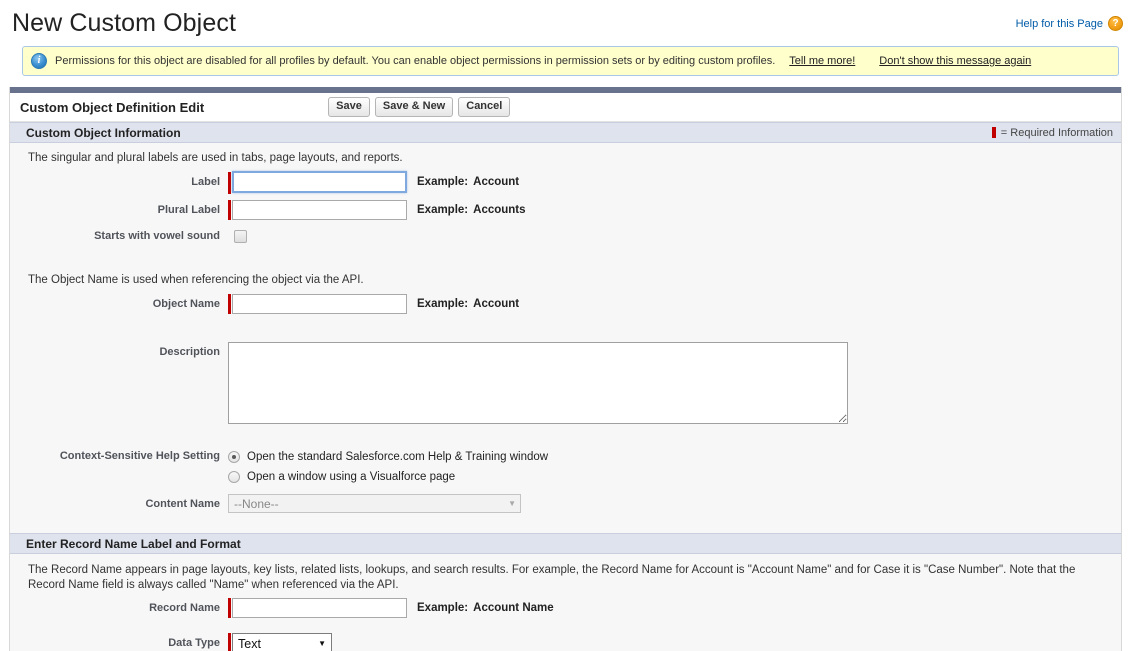 This screenshot has width=1131, height=651. Describe the element at coordinates (139, 456) in the screenshot. I see `context-help-field-label: Context-Sensitive Help Setting` at that location.